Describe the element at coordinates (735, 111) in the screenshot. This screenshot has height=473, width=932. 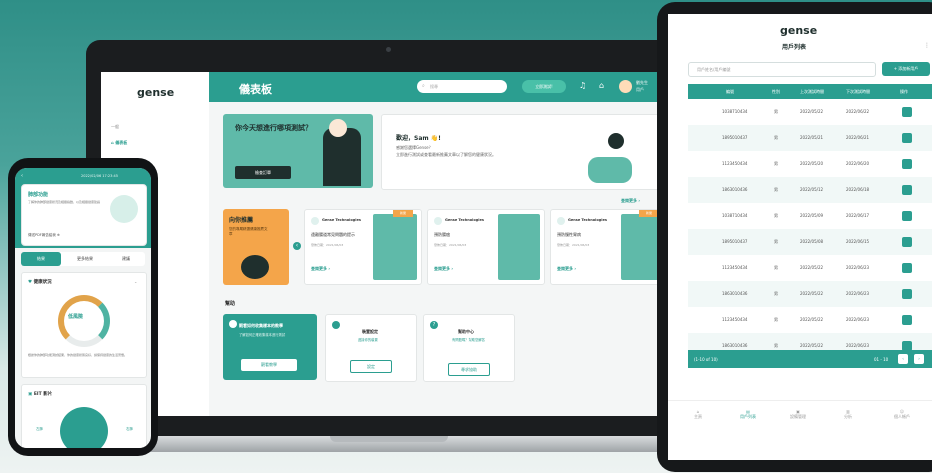
I see `user-id: 1038710434` at that location.